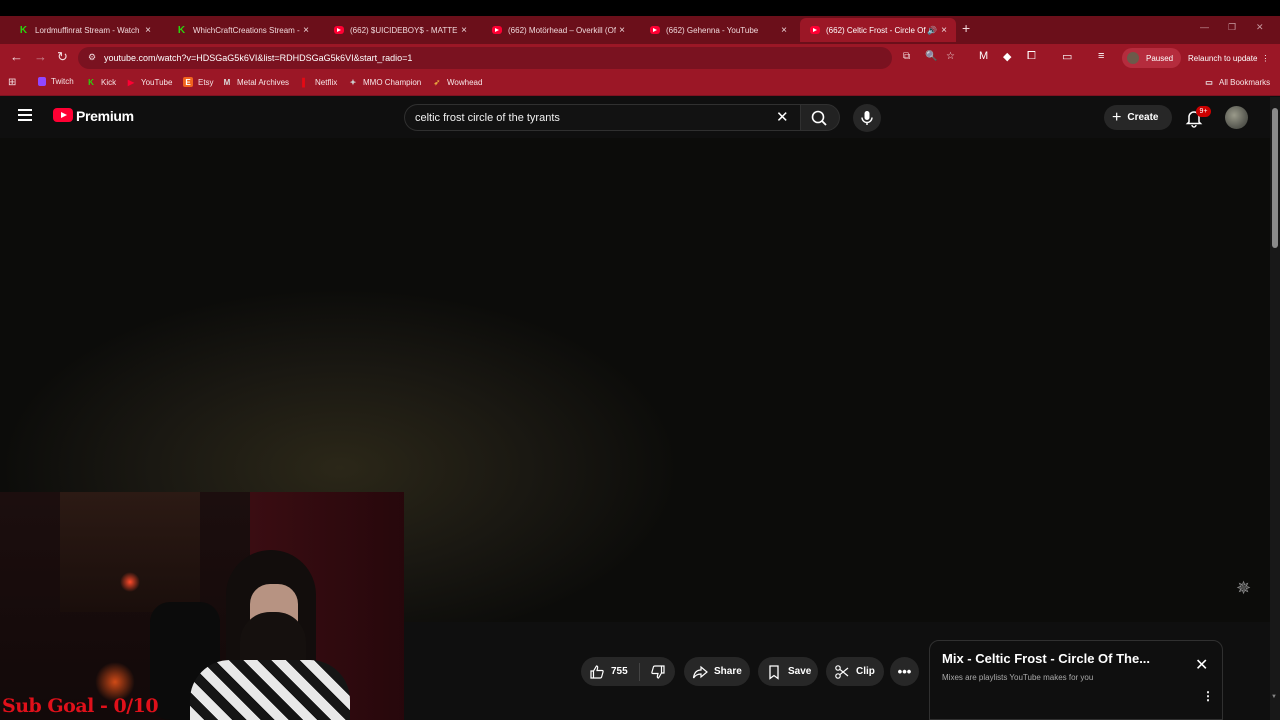  I want to click on browser-tab: K Lordmuffinrat Stream - Watch I ×, so click(84, 30).